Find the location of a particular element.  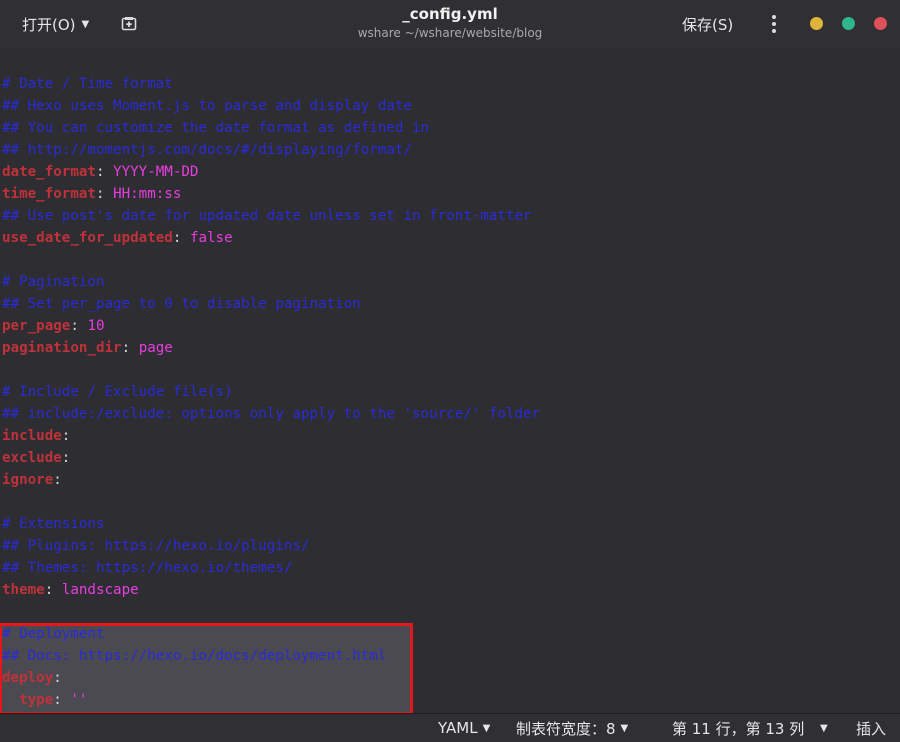

menu-icon is located at coordinates (774, 24).